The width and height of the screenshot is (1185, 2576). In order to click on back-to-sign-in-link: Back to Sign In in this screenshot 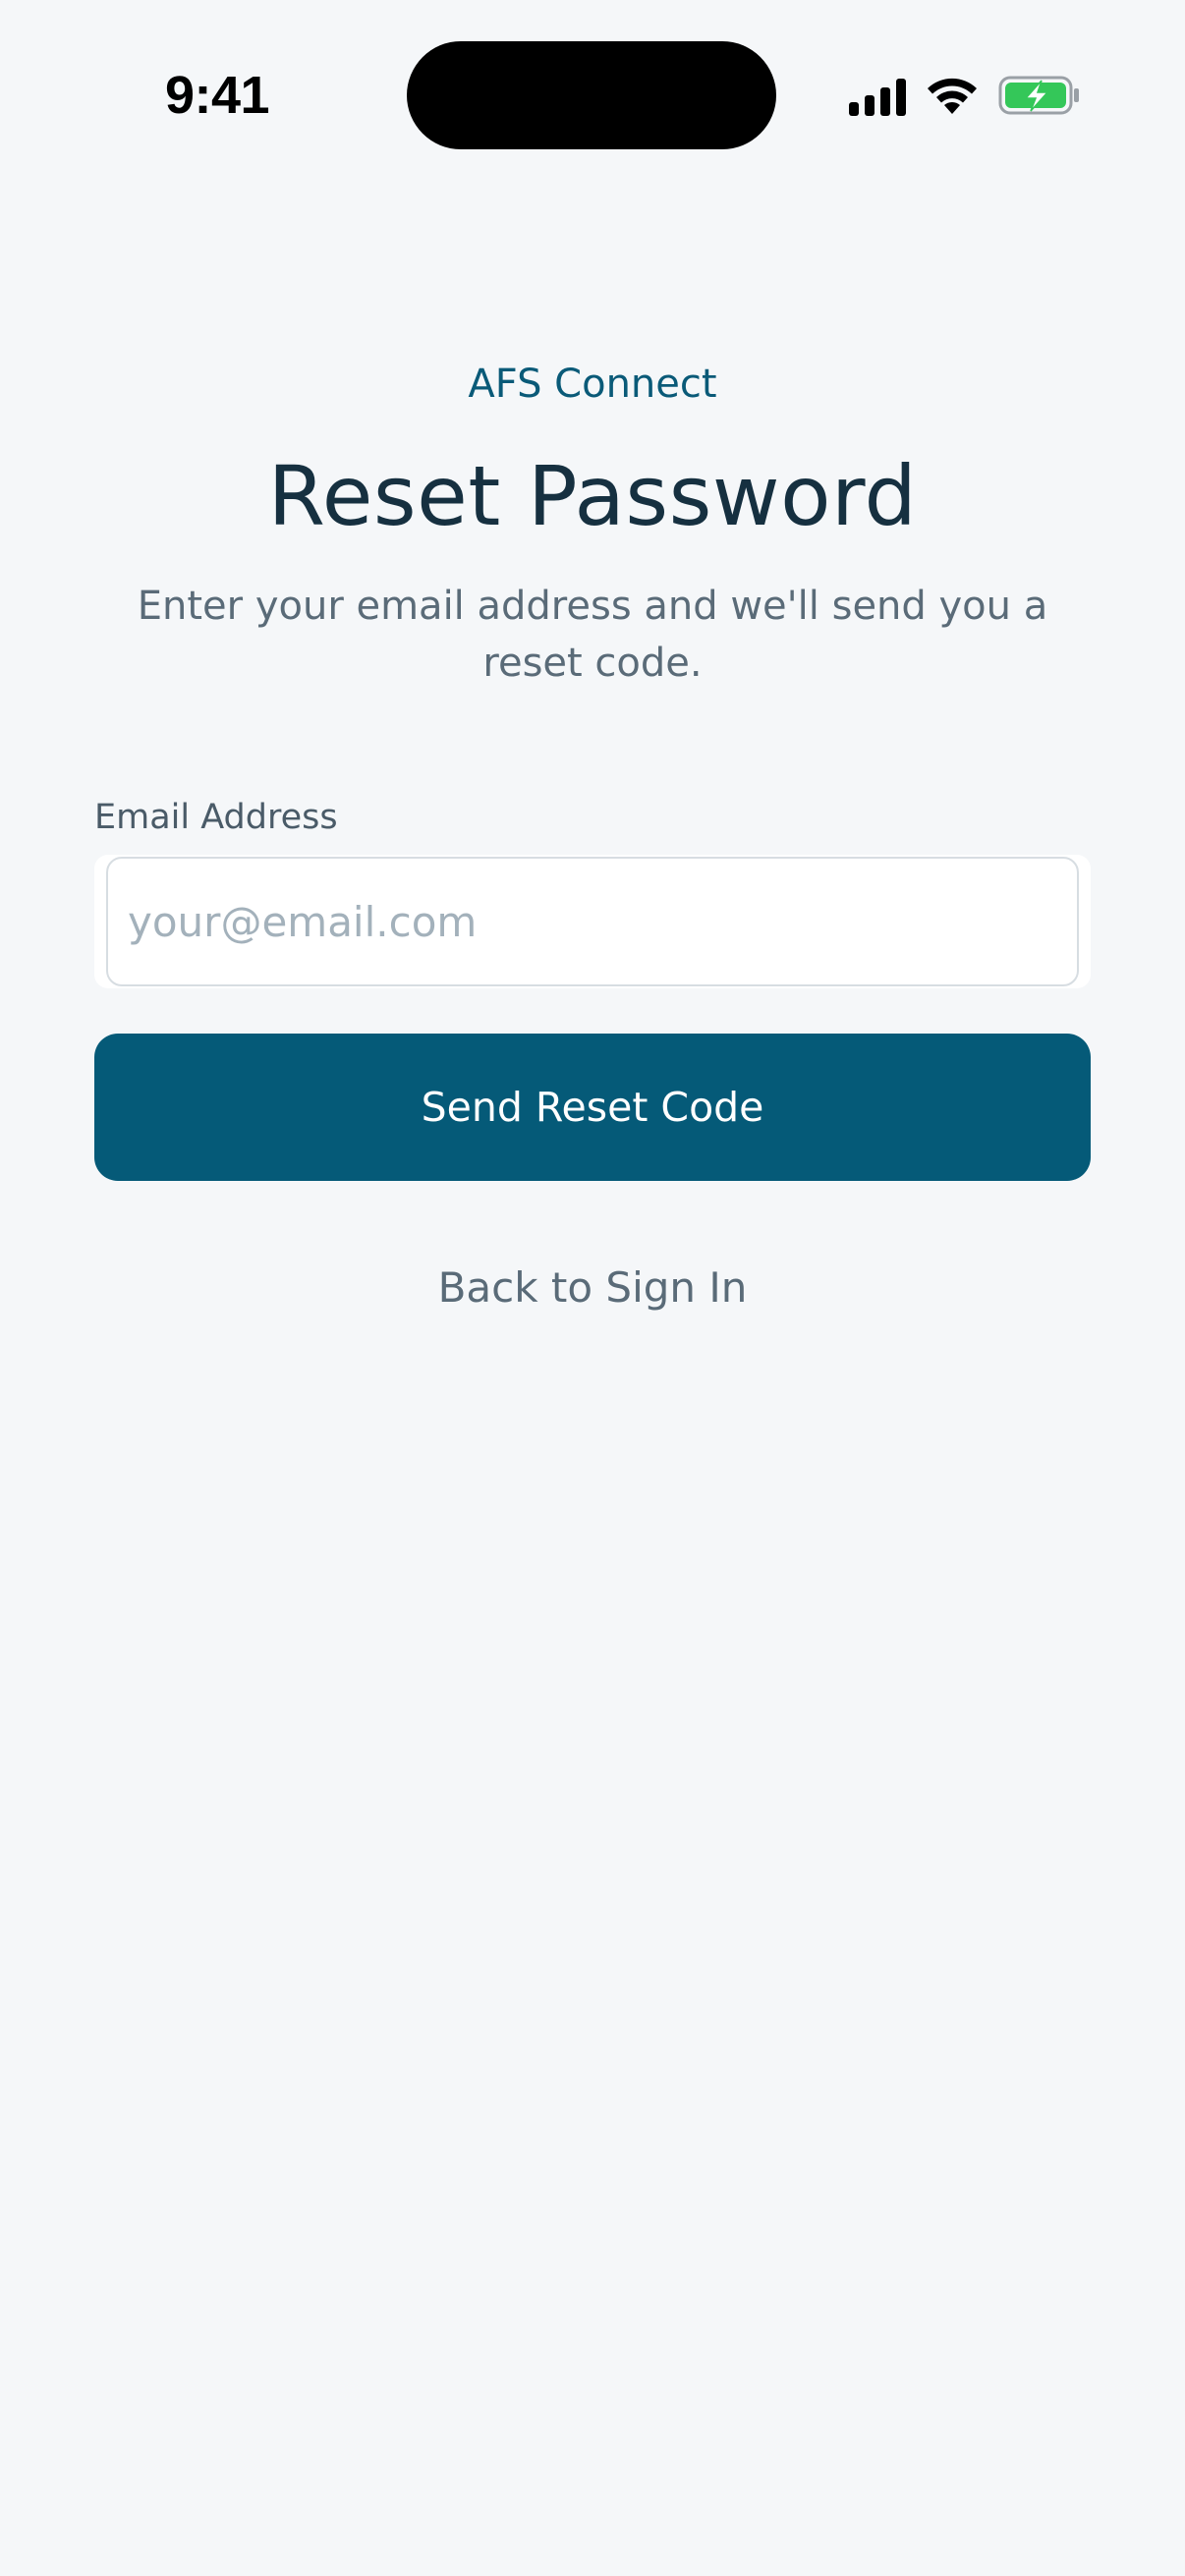, I will do `click(592, 1287)`.